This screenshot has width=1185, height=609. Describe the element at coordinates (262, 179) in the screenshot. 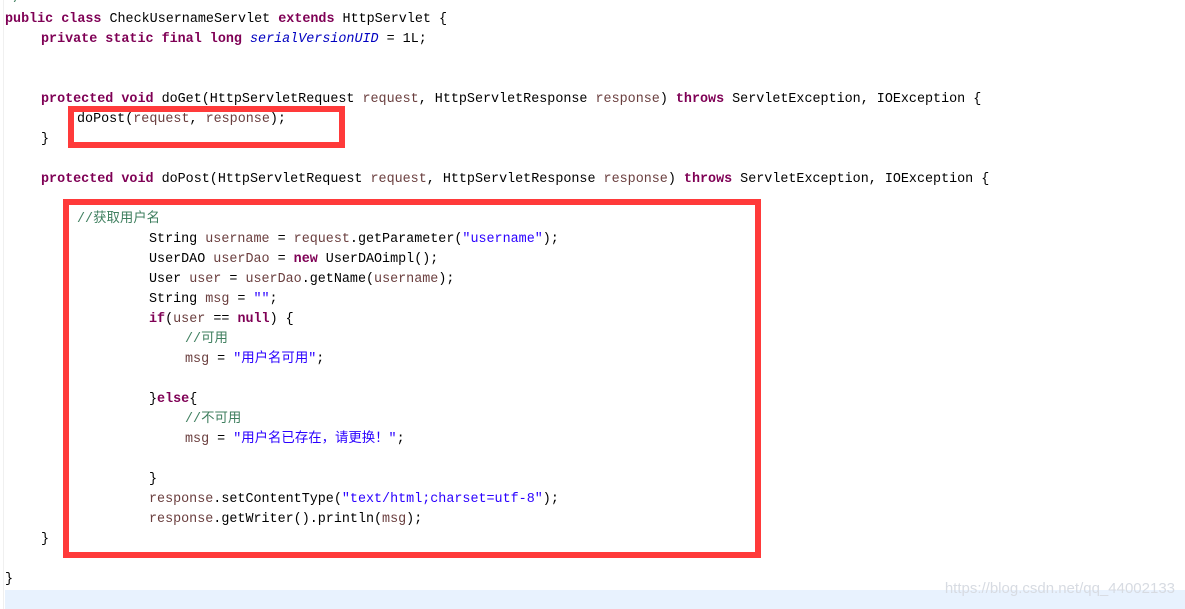

I see `code-token: doPost(HttpServletRequest` at that location.